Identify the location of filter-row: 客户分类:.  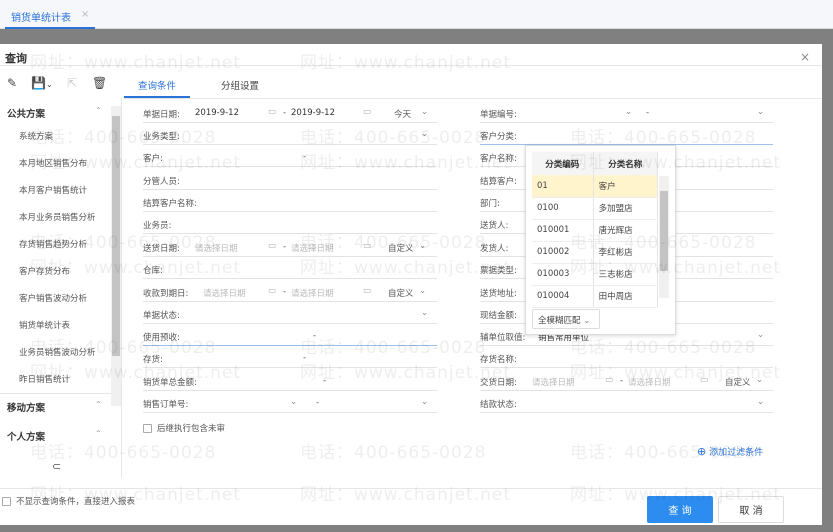
(626, 135).